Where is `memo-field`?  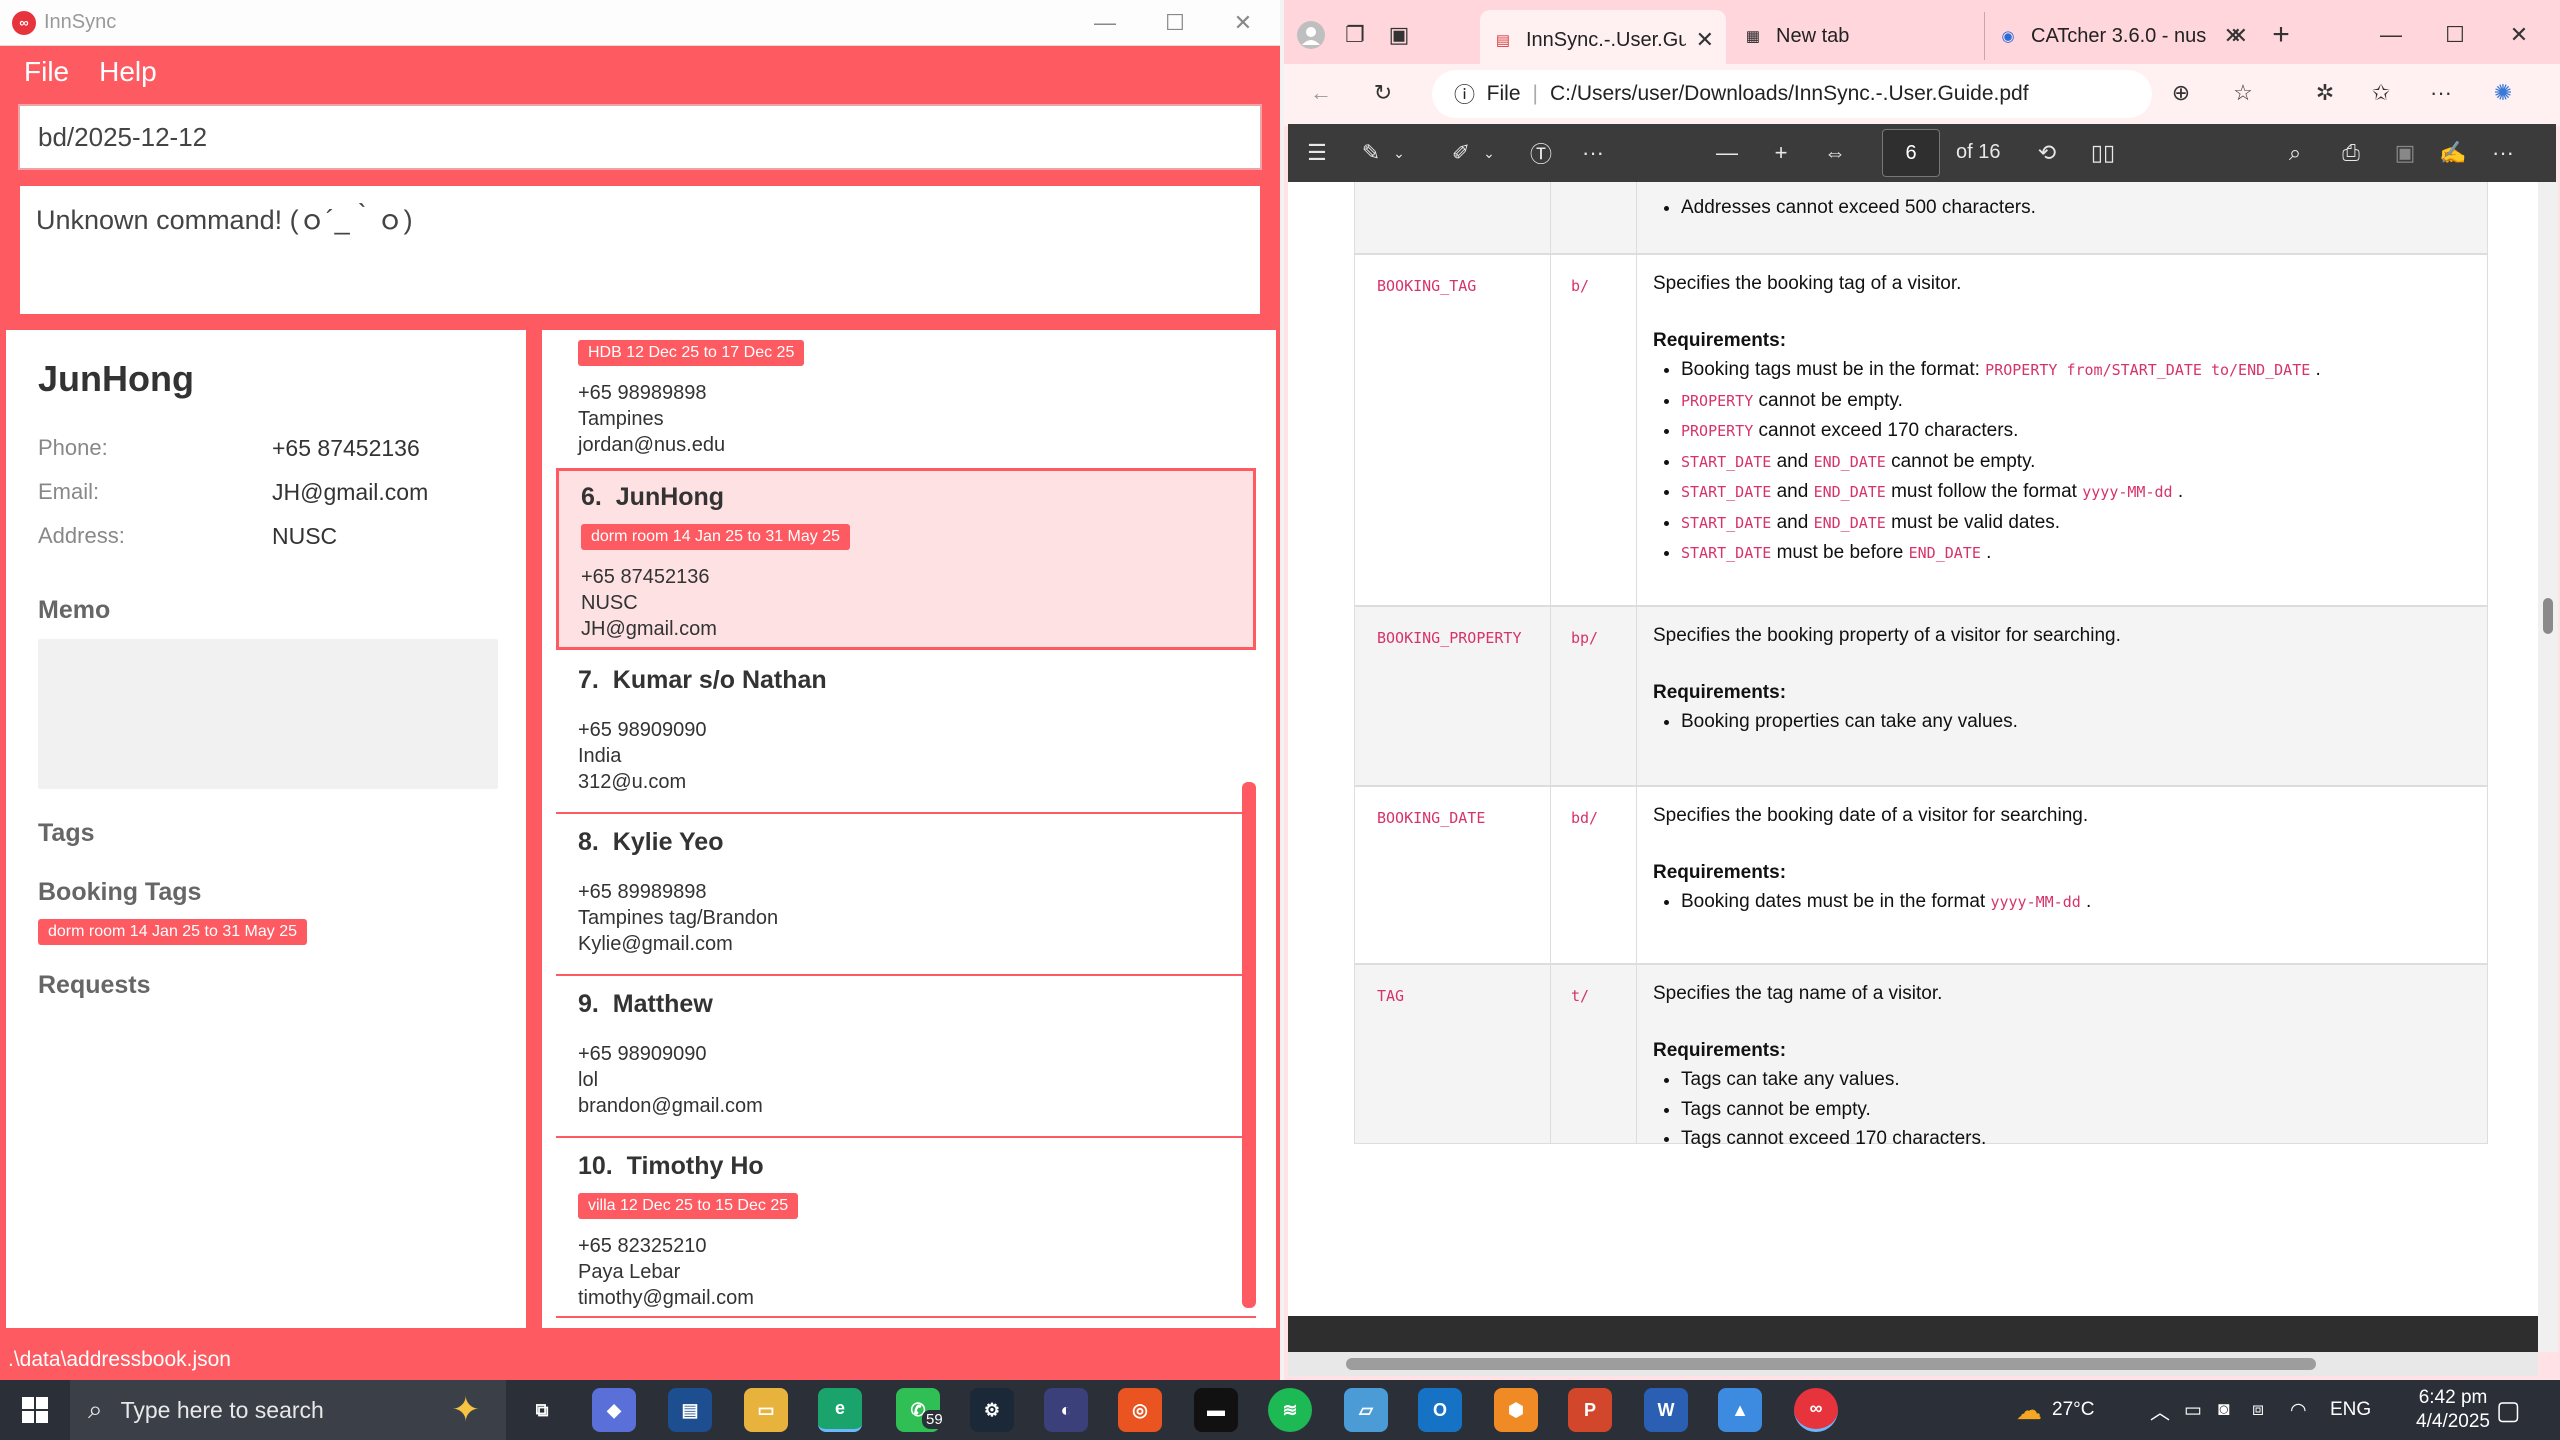
memo-field is located at coordinates (268, 714).